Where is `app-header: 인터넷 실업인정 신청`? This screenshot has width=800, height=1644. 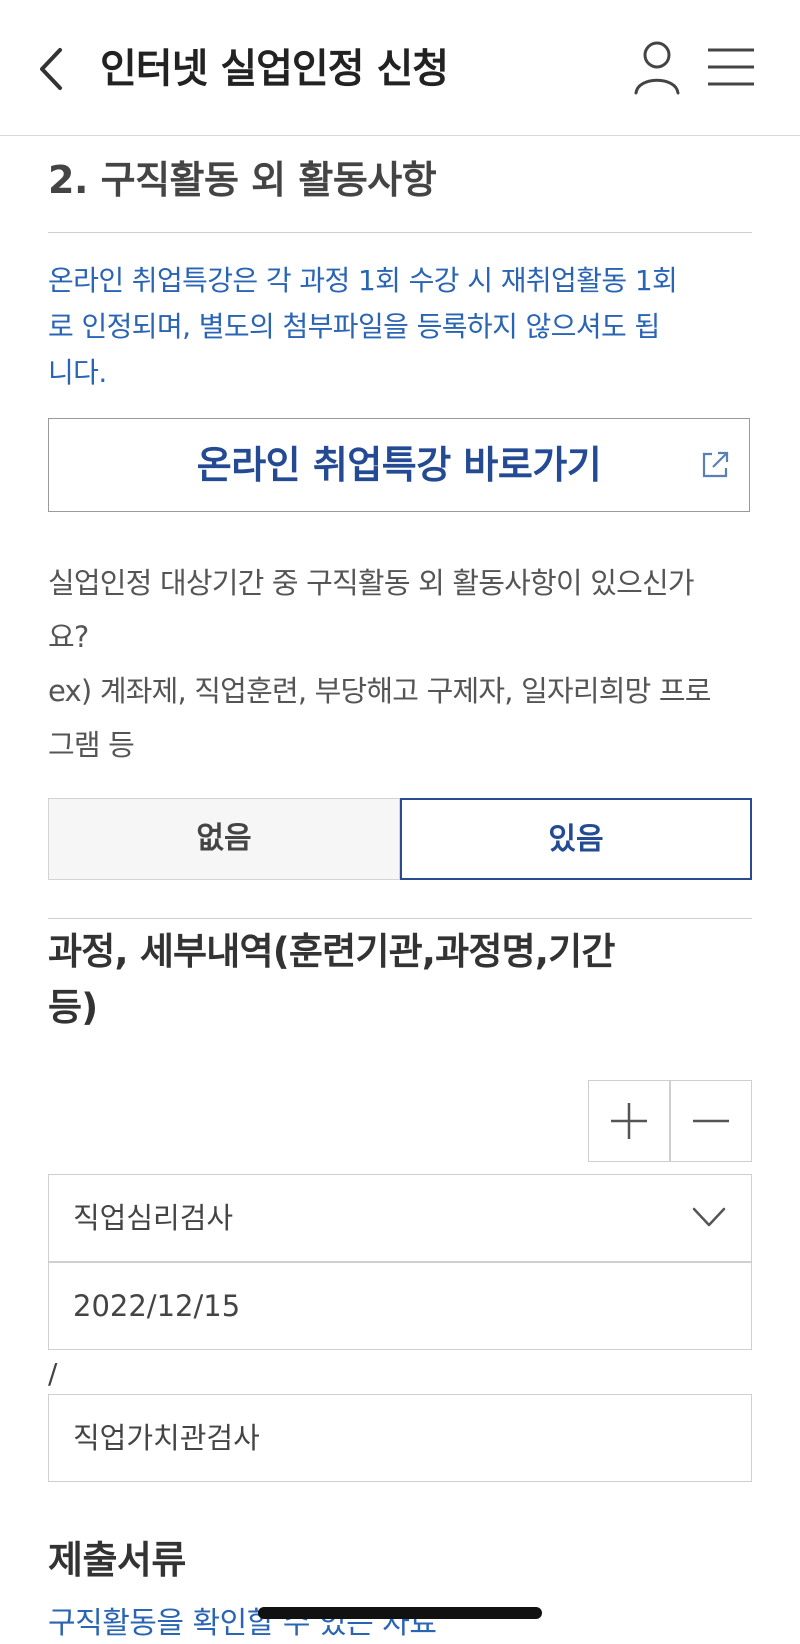 app-header: 인터넷 실업인정 신청 is located at coordinates (400, 68).